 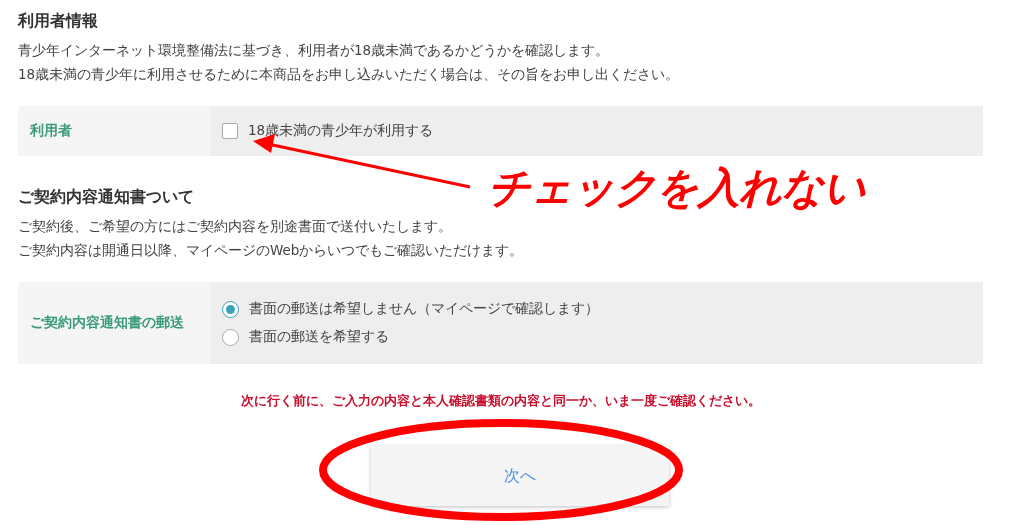 I want to click on field-label: ご契約内容通知書の郵送, so click(x=107, y=323).